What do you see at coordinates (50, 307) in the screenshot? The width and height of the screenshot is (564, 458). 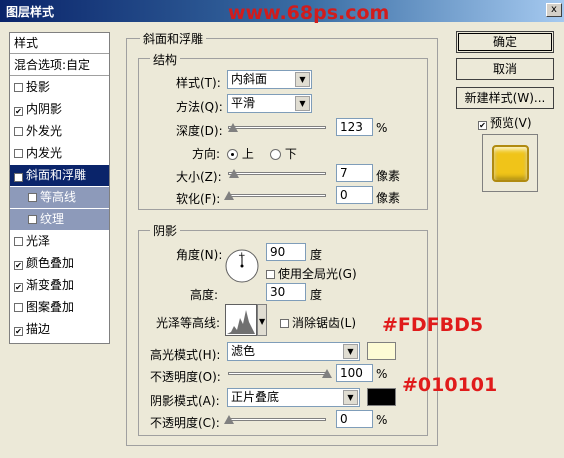 I see `list-item-label: 图案叠加` at bounding box center [50, 307].